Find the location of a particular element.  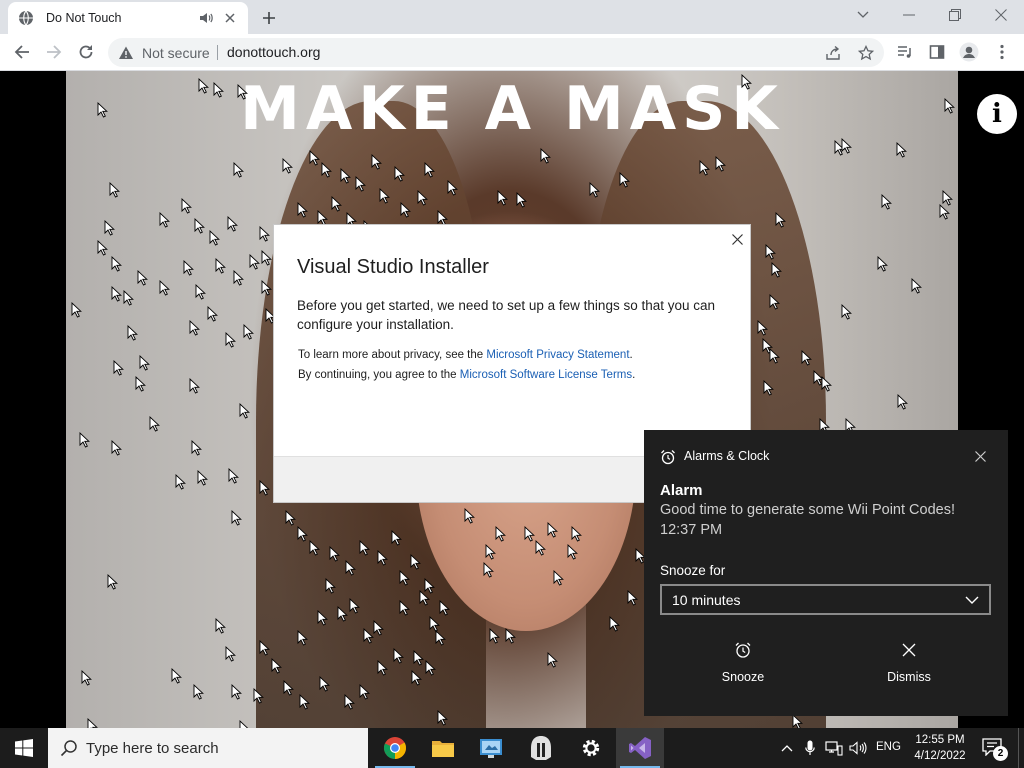

chrome-icon is located at coordinates (395, 748).